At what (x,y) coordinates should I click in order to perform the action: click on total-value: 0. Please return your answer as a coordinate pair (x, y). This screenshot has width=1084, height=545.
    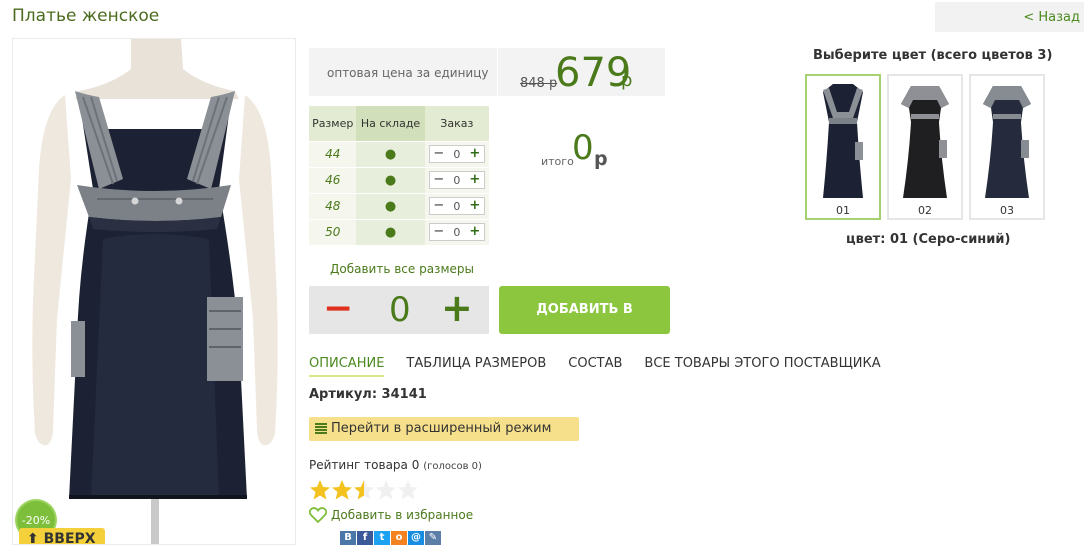
    Looking at the image, I should click on (583, 148).